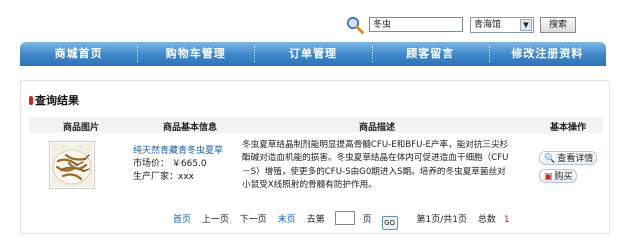  Describe the element at coordinates (163, 177) in the screenshot. I see `product-maker: 生产厂家：xxx` at that location.